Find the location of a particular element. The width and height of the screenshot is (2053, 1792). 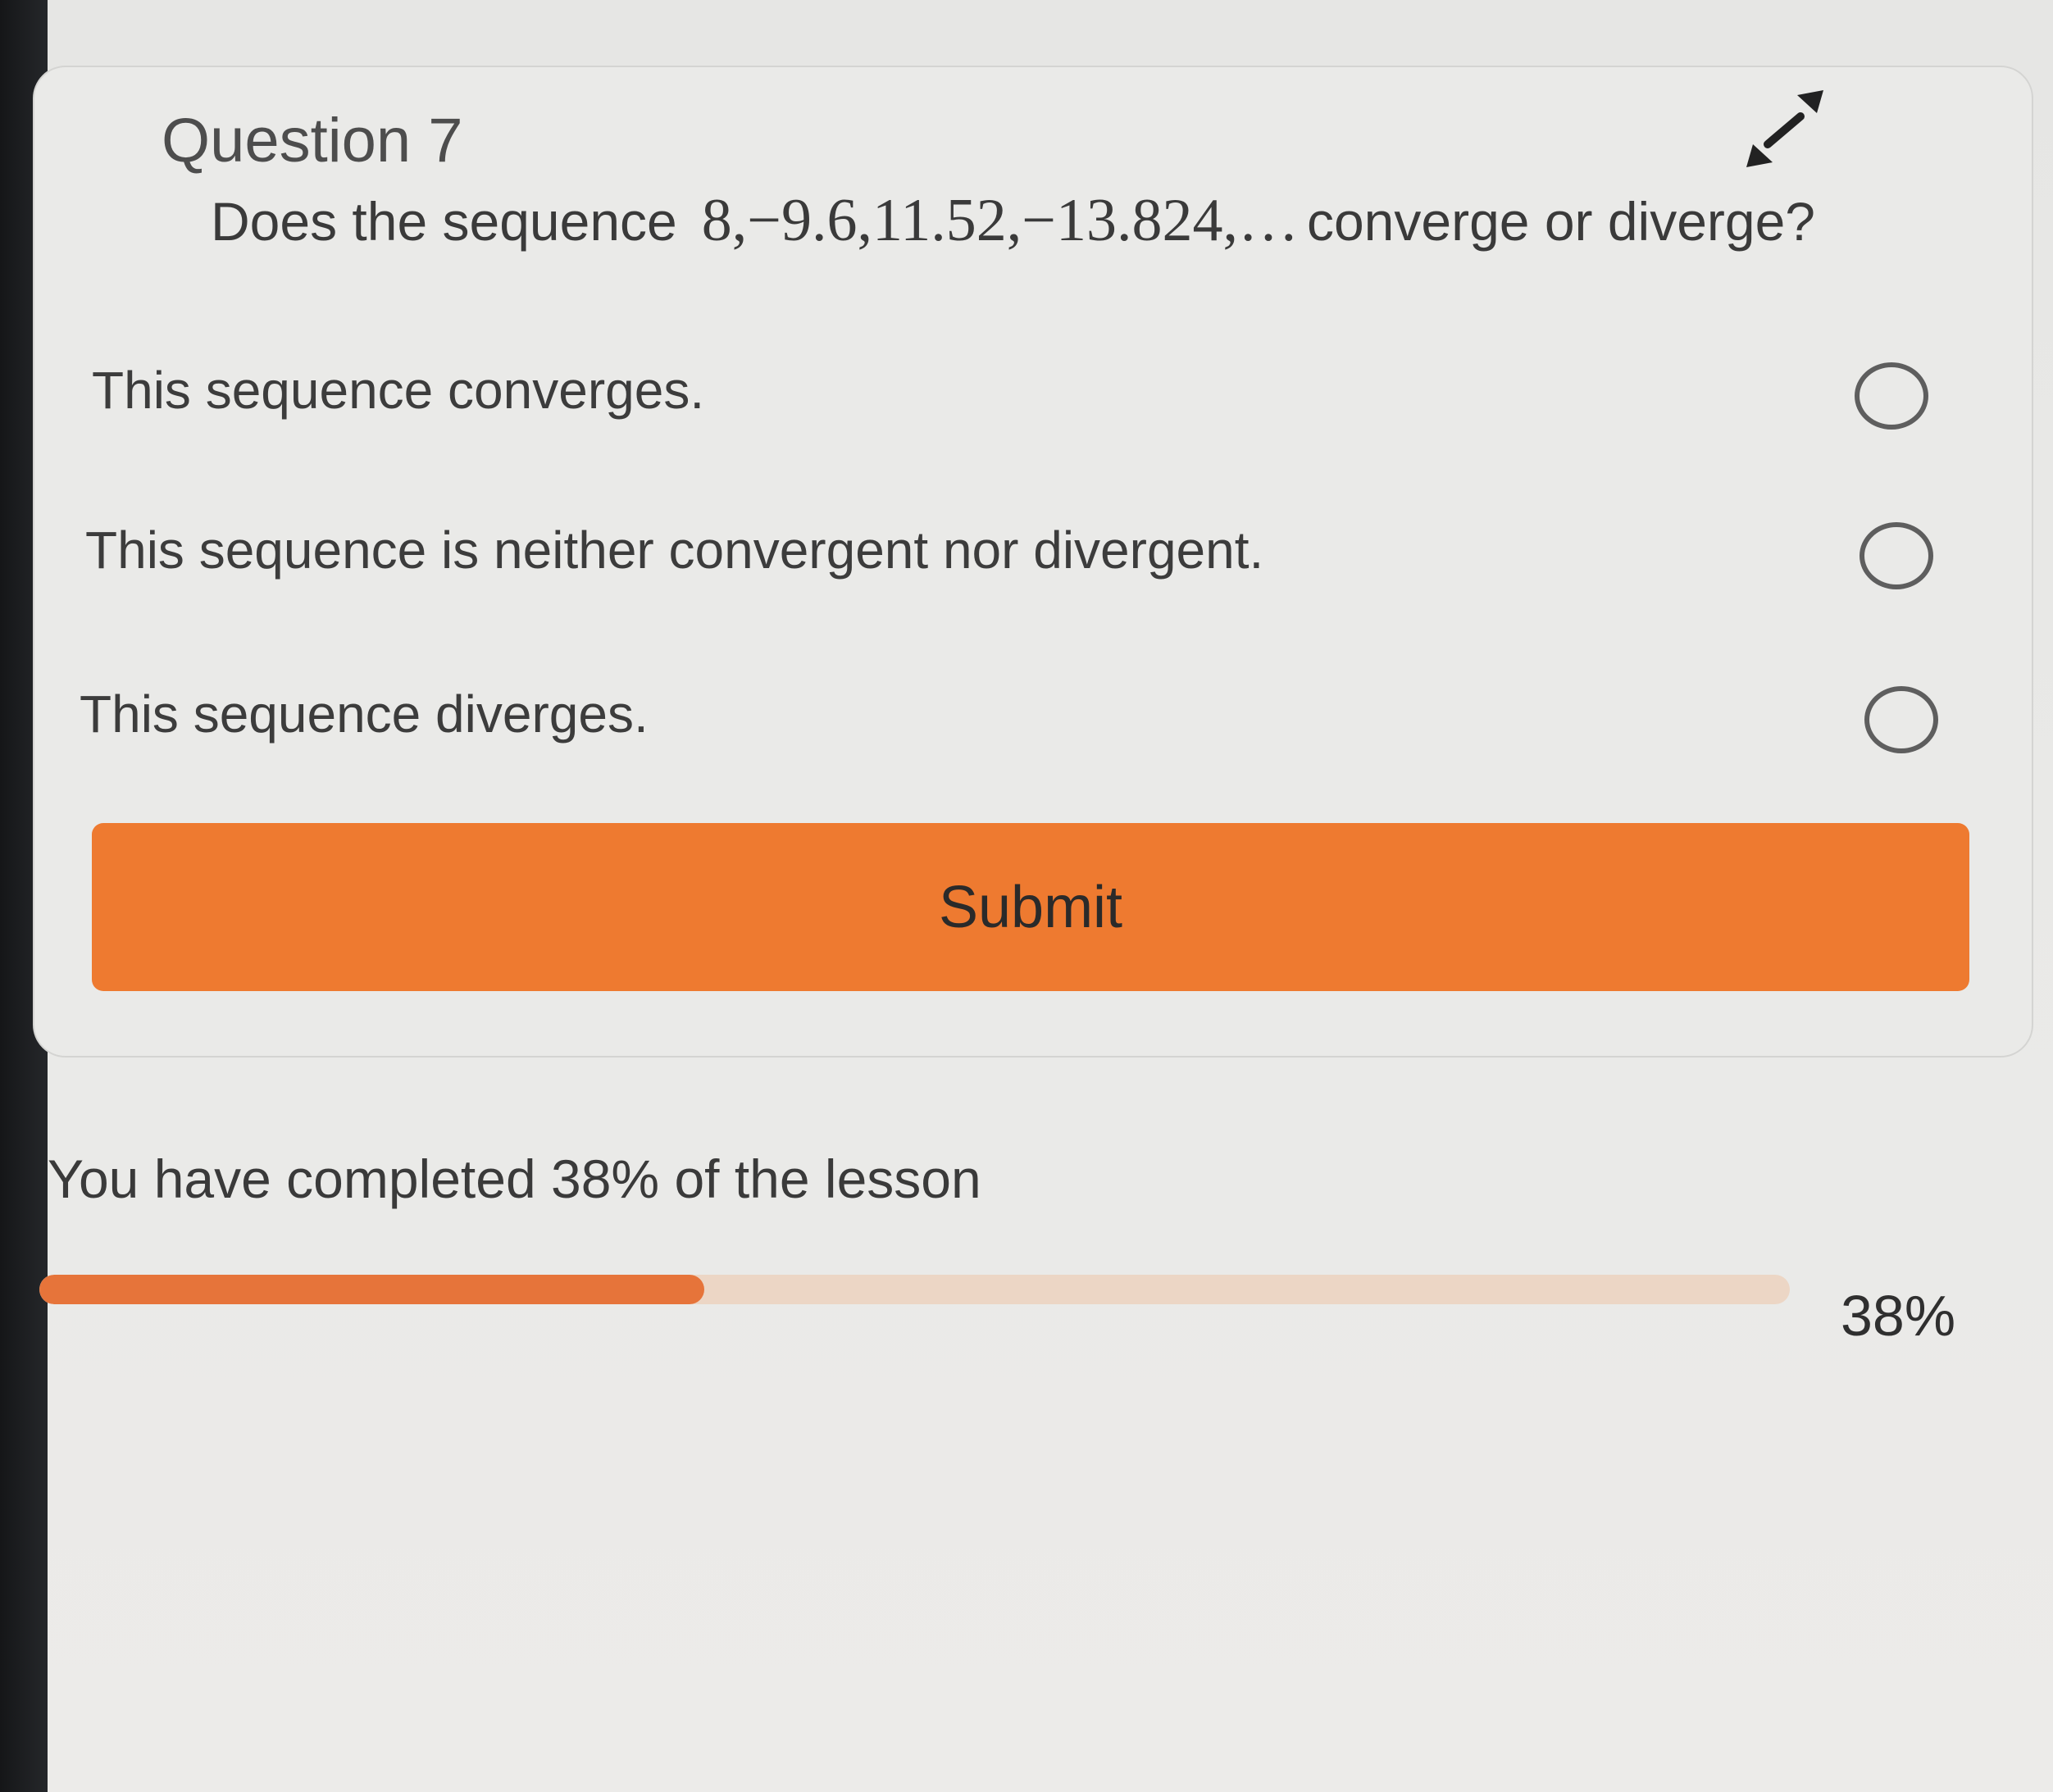

expand-arrows-icon is located at coordinates (1785, 126).